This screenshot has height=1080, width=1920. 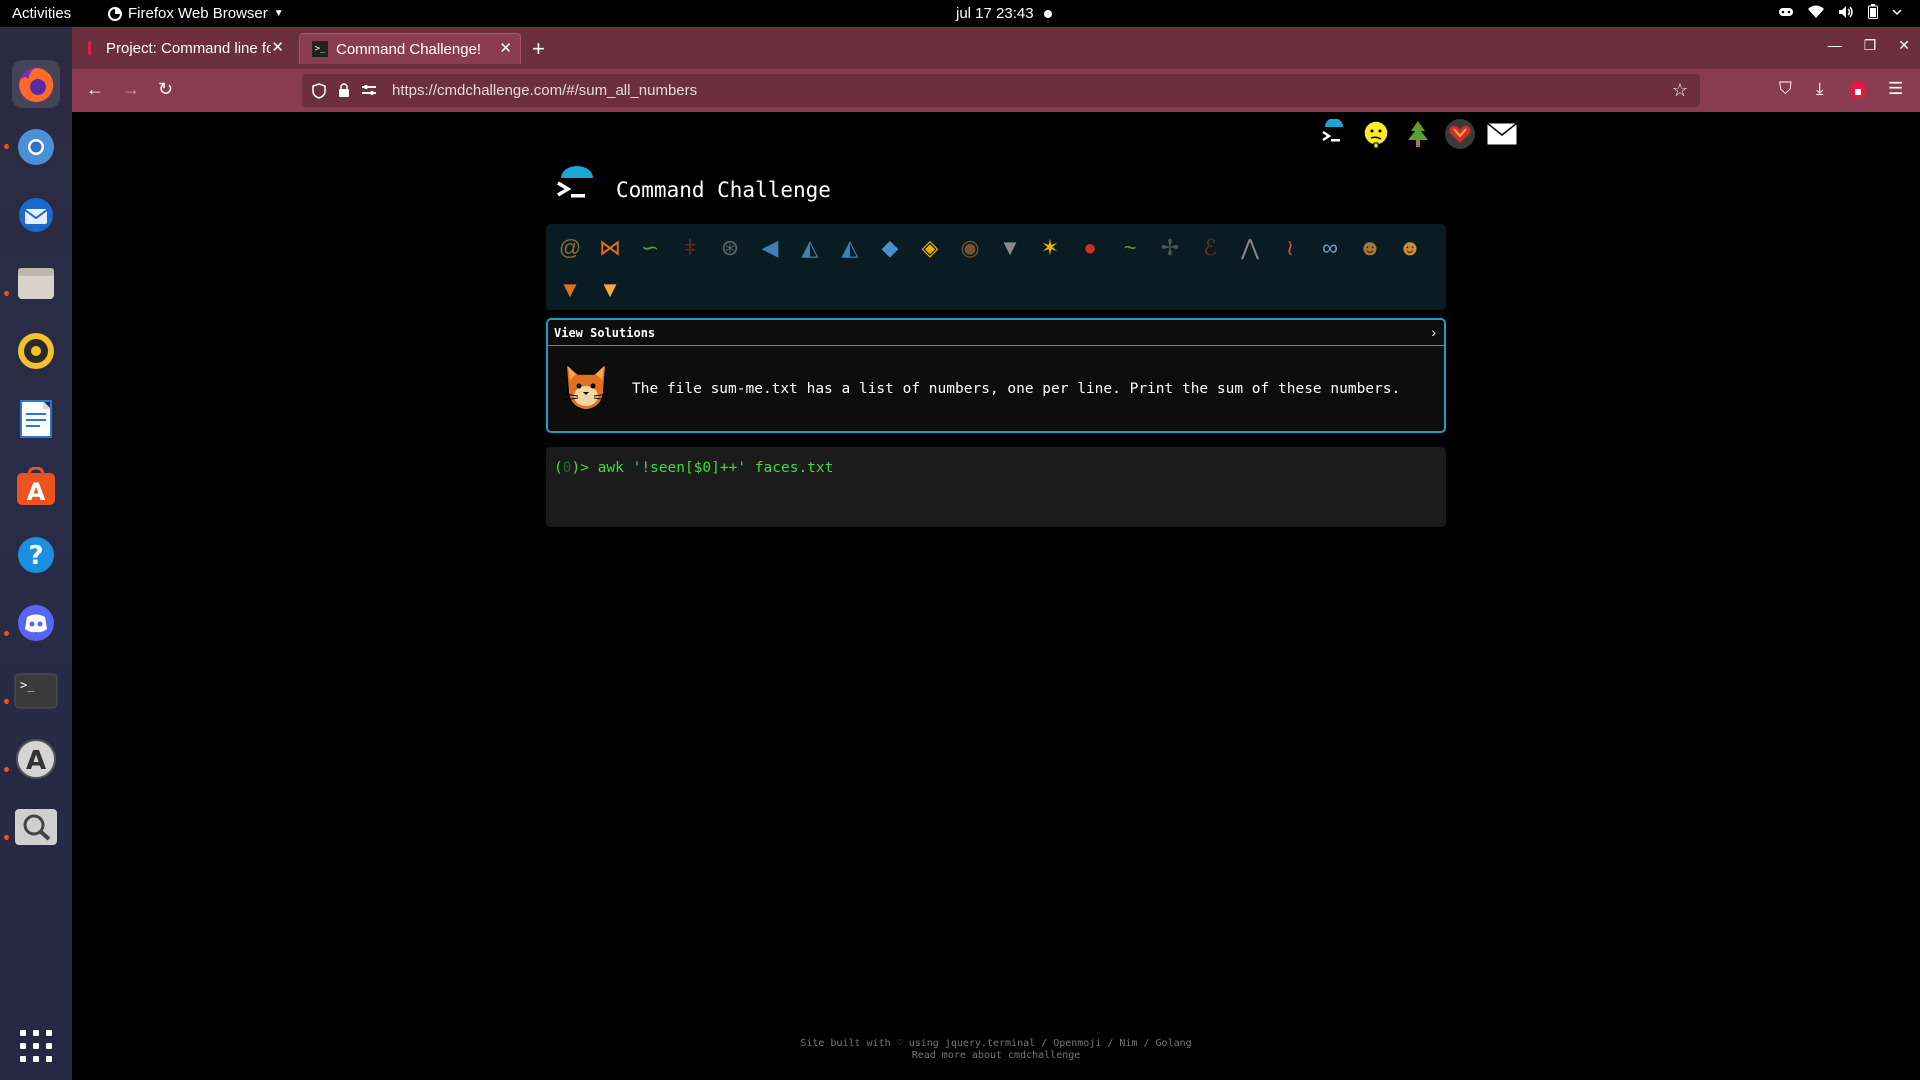 I want to click on app-name: Firefox Web Browser, so click(x=198, y=13).